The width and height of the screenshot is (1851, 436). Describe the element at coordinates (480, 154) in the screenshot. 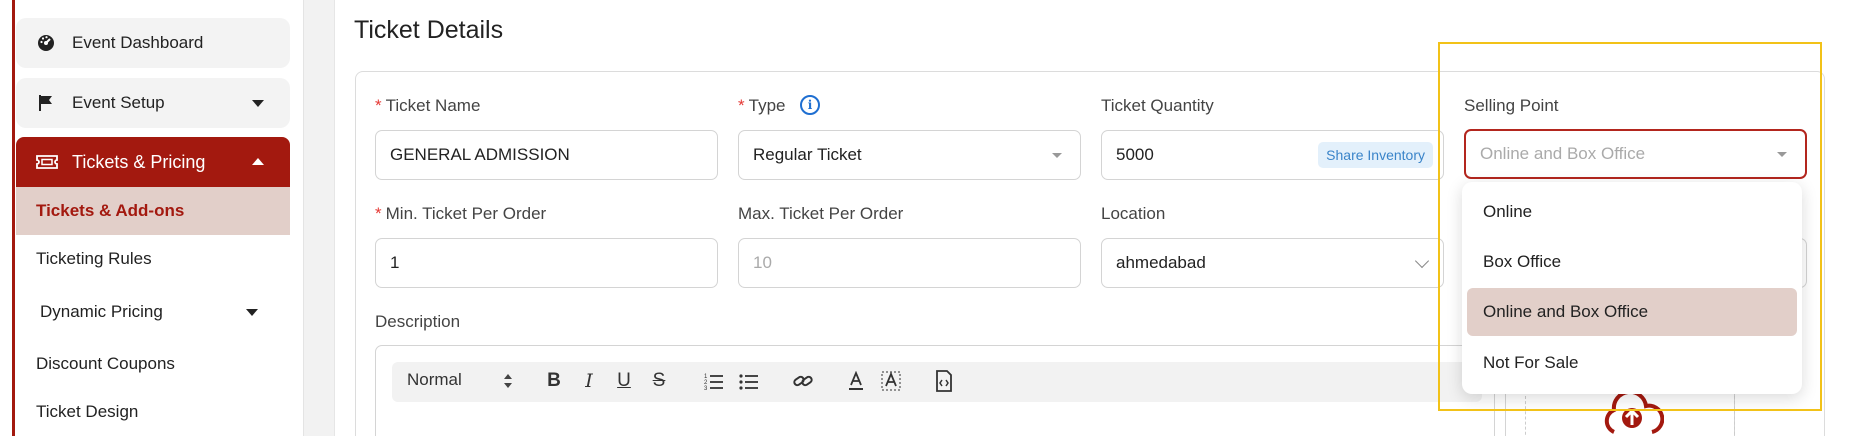

I see `ticket-name-value: GENERAL ADMISSION` at that location.